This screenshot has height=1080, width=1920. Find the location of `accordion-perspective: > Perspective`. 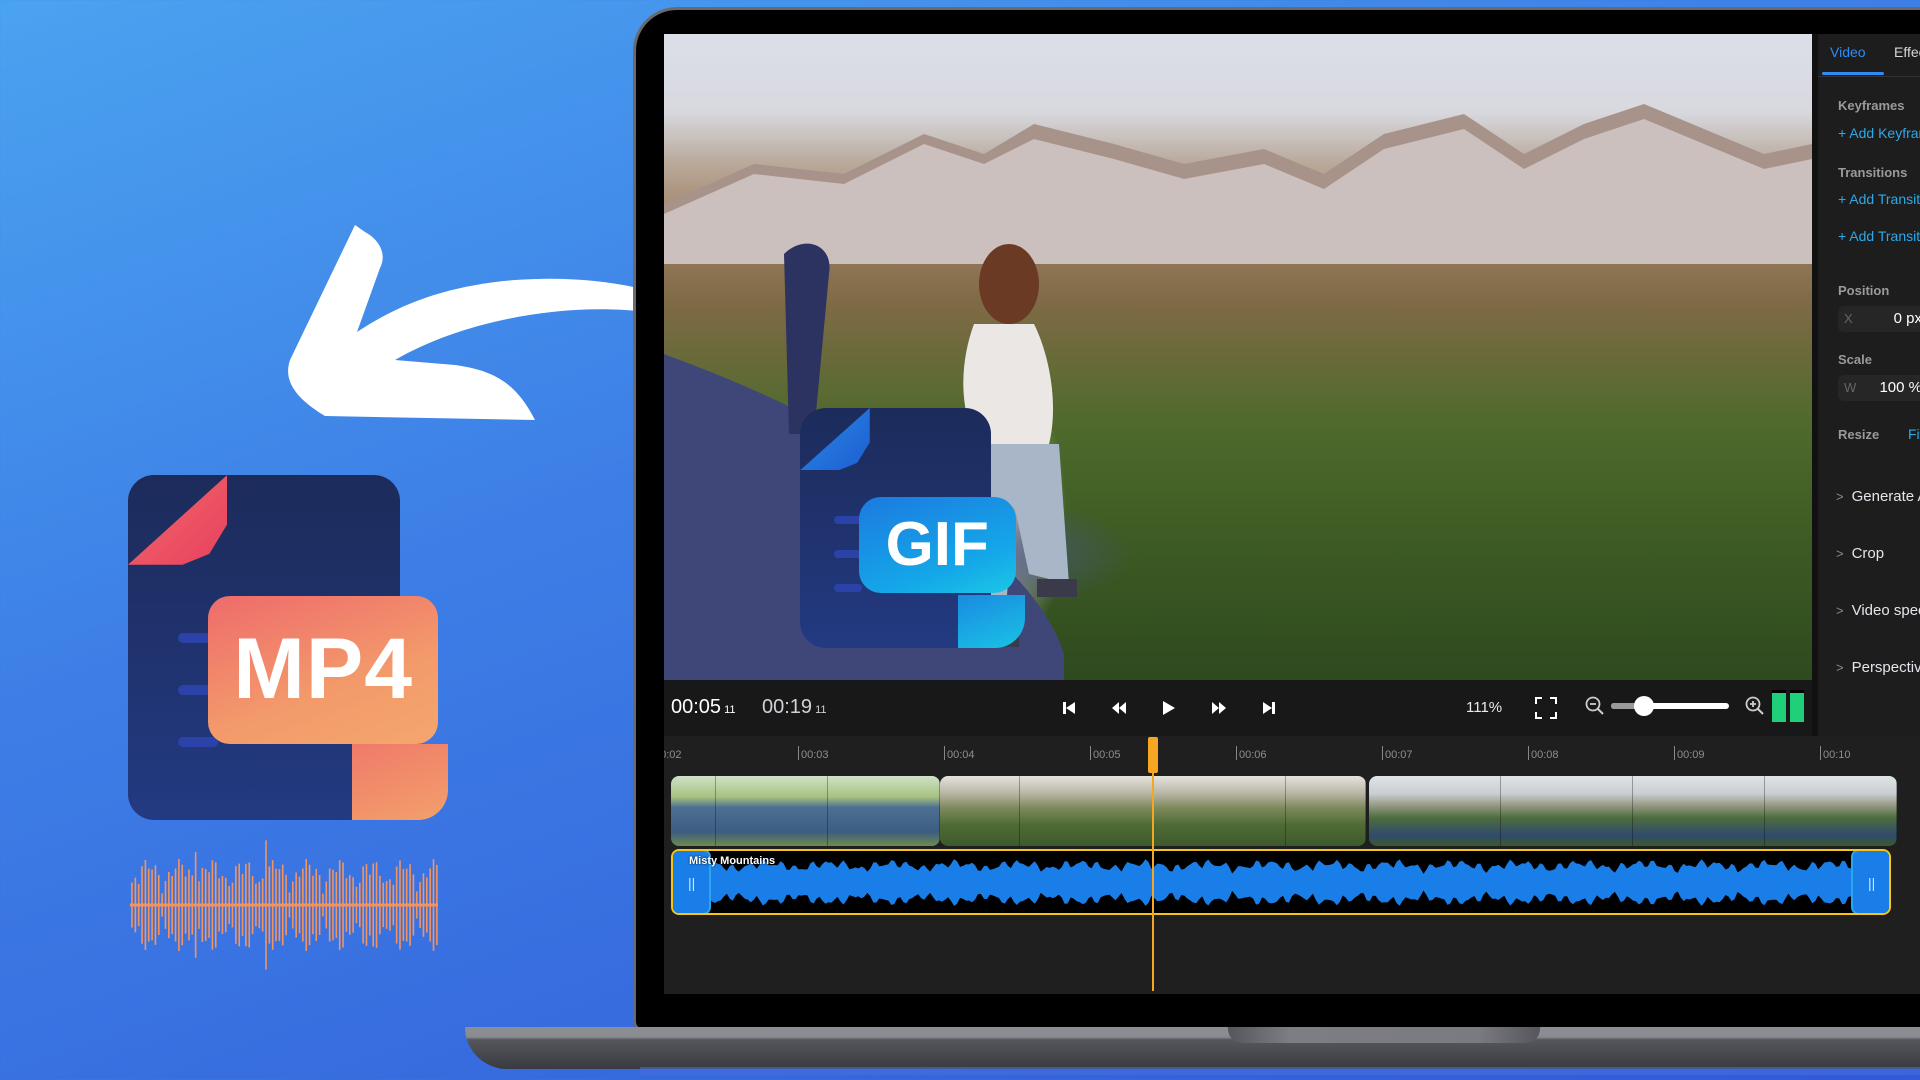

accordion-perspective: > Perspective is located at coordinates (1878, 667).